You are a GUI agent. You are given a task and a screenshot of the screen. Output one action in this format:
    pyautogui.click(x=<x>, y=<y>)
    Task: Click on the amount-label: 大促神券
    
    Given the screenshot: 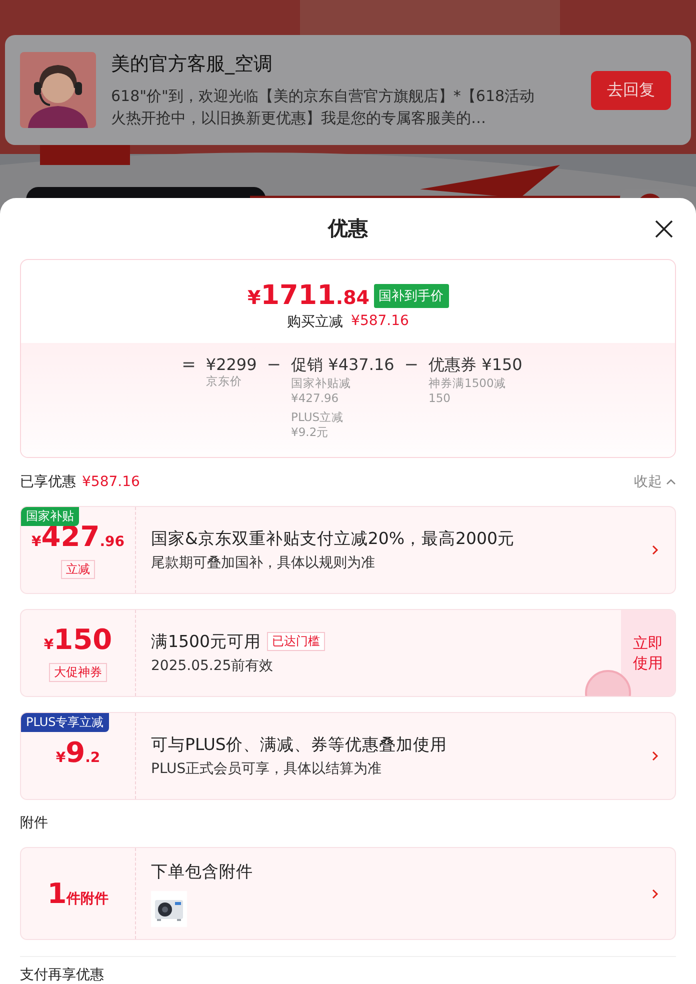 What is the action you would take?
    pyautogui.click(x=78, y=672)
    